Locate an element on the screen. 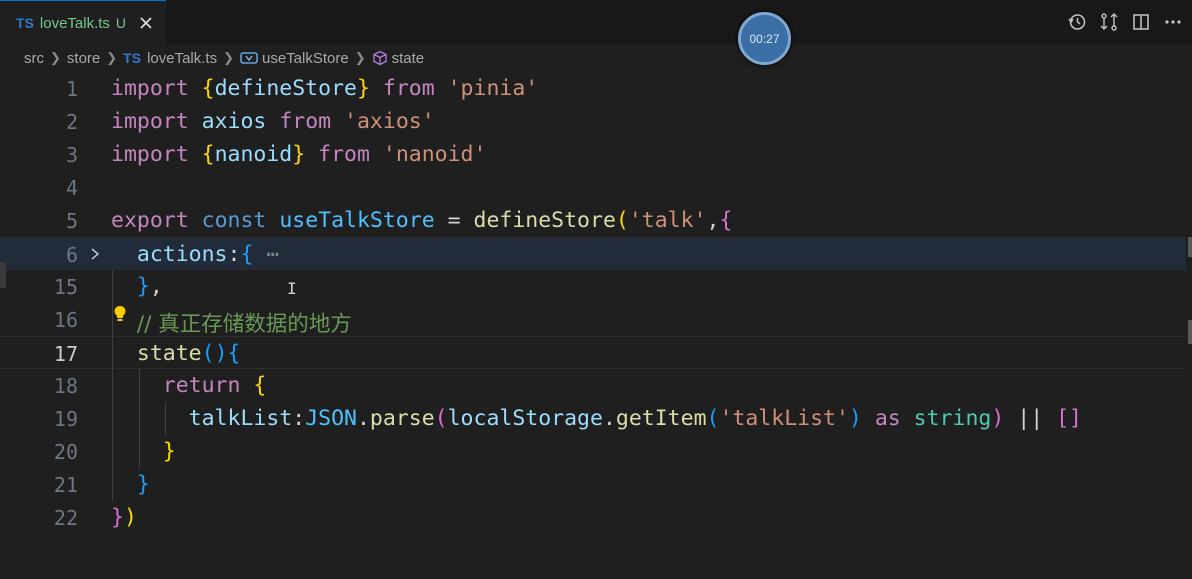 The height and width of the screenshot is (579, 1192). code-token: // 真正存储数据的地方 is located at coordinates (244, 324).